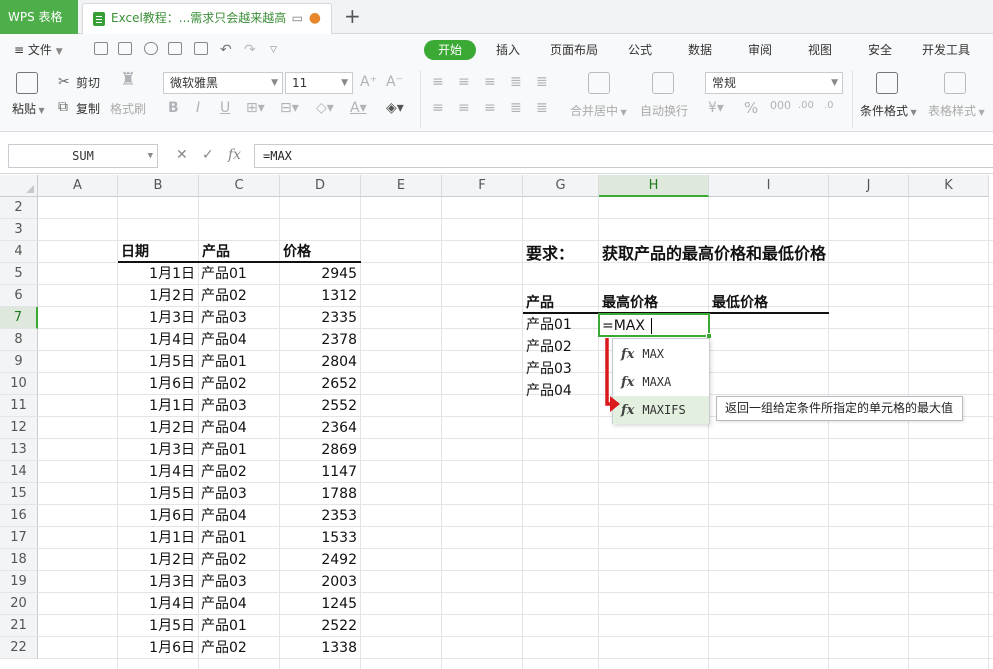 This screenshot has width=993, height=669. I want to click on print-icon, so click(175, 48).